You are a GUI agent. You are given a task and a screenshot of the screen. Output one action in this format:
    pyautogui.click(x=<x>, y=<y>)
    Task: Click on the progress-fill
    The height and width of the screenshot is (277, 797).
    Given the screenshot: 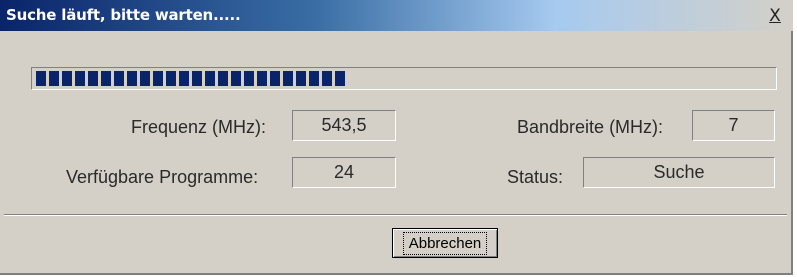 What is the action you would take?
    pyautogui.click(x=194, y=78)
    